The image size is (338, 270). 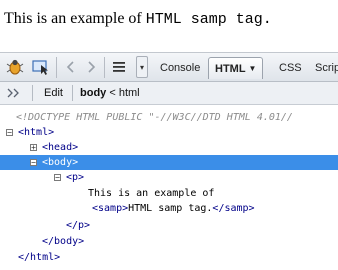 What do you see at coordinates (233, 208) in the screenshot?
I see `samp-close-tag: </samp>` at bounding box center [233, 208].